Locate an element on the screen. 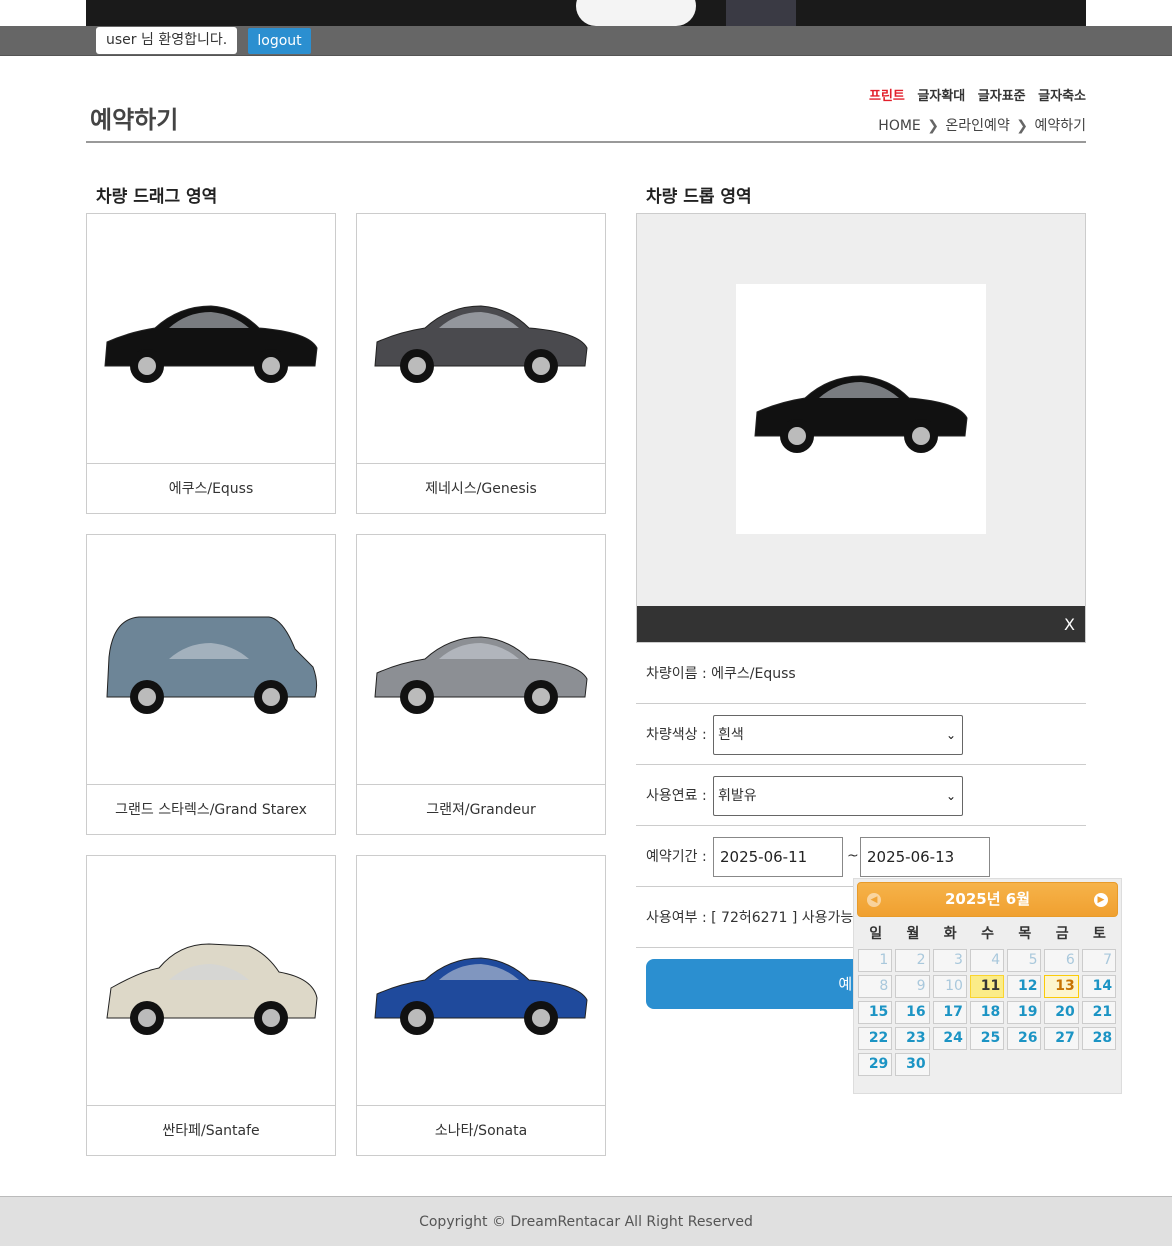 The height and width of the screenshot is (1246, 1172). calendar-day: 10 is located at coordinates (949, 986).